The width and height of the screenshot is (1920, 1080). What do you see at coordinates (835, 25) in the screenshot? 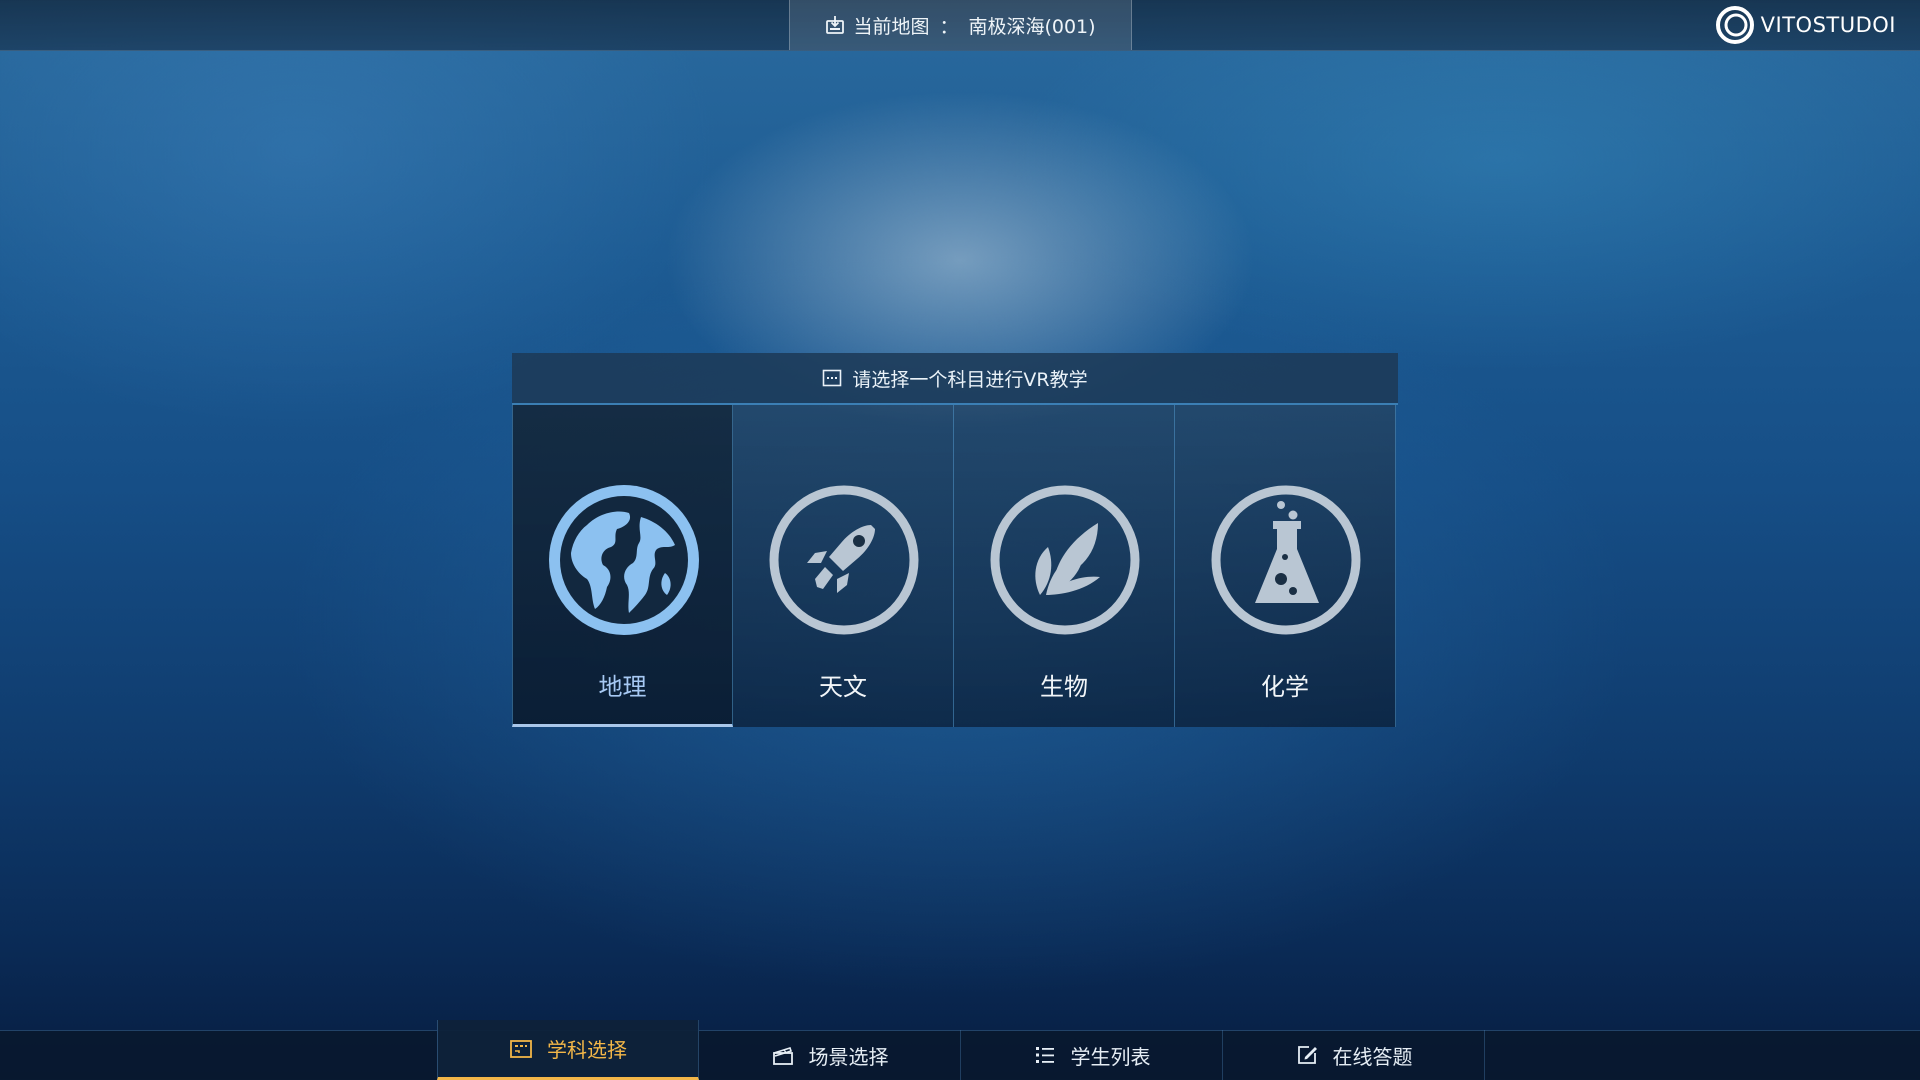
I see `map-download-icon` at bounding box center [835, 25].